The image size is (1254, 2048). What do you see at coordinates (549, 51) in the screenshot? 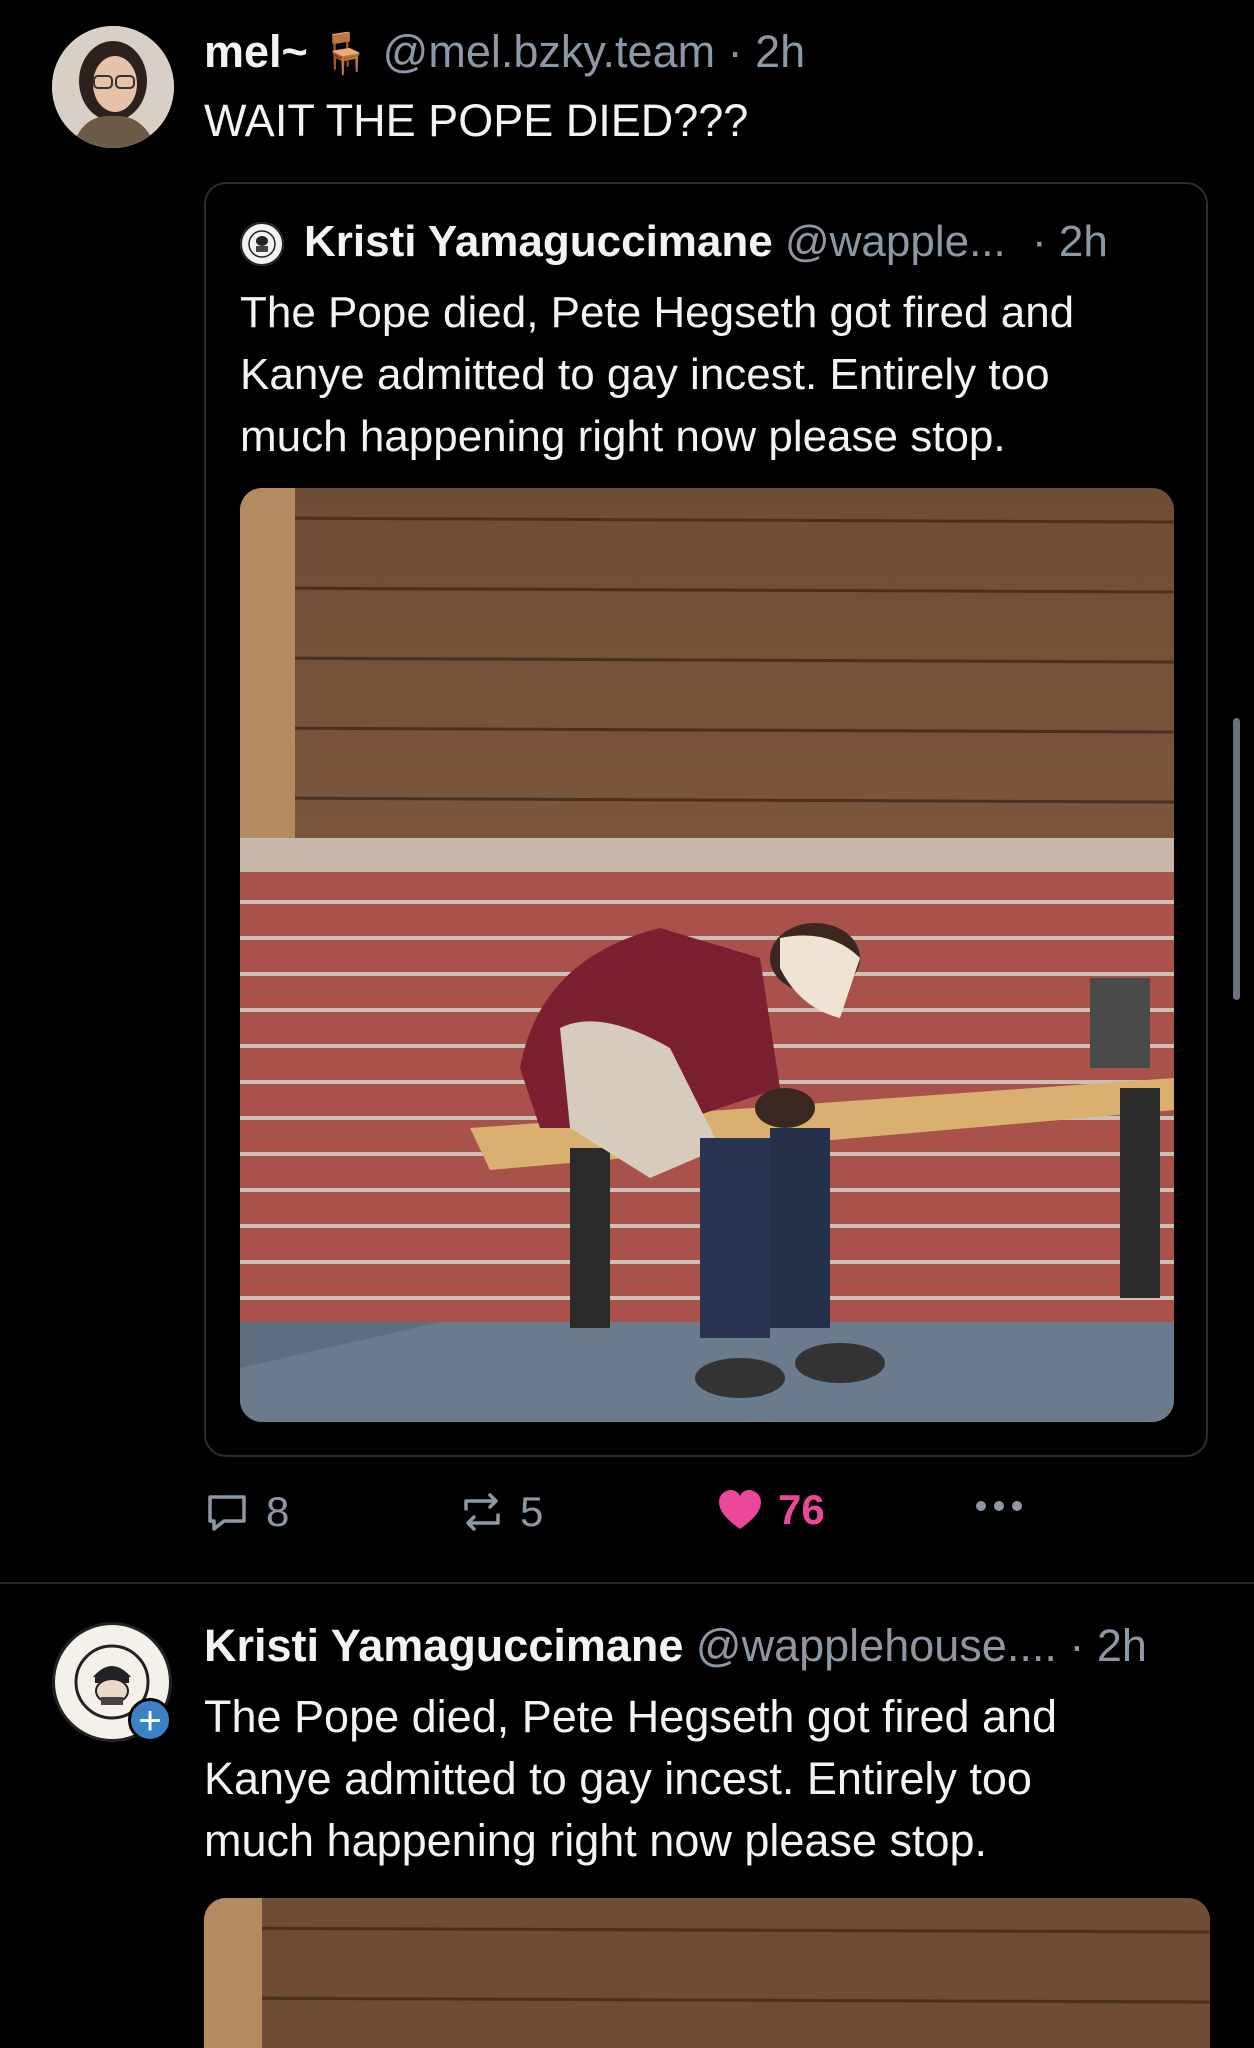
I see `author-handle: @mel.bzky.team` at bounding box center [549, 51].